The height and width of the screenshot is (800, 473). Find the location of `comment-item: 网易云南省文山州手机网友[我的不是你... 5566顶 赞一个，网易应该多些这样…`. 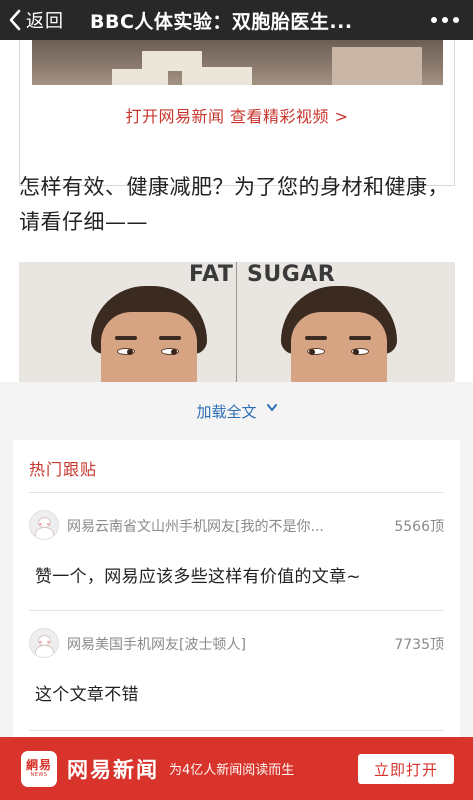

comment-item: 网易云南省文山州手机网友[我的不是你... 5566顶 赞一个，网易应该多些这样… is located at coordinates (236, 560).